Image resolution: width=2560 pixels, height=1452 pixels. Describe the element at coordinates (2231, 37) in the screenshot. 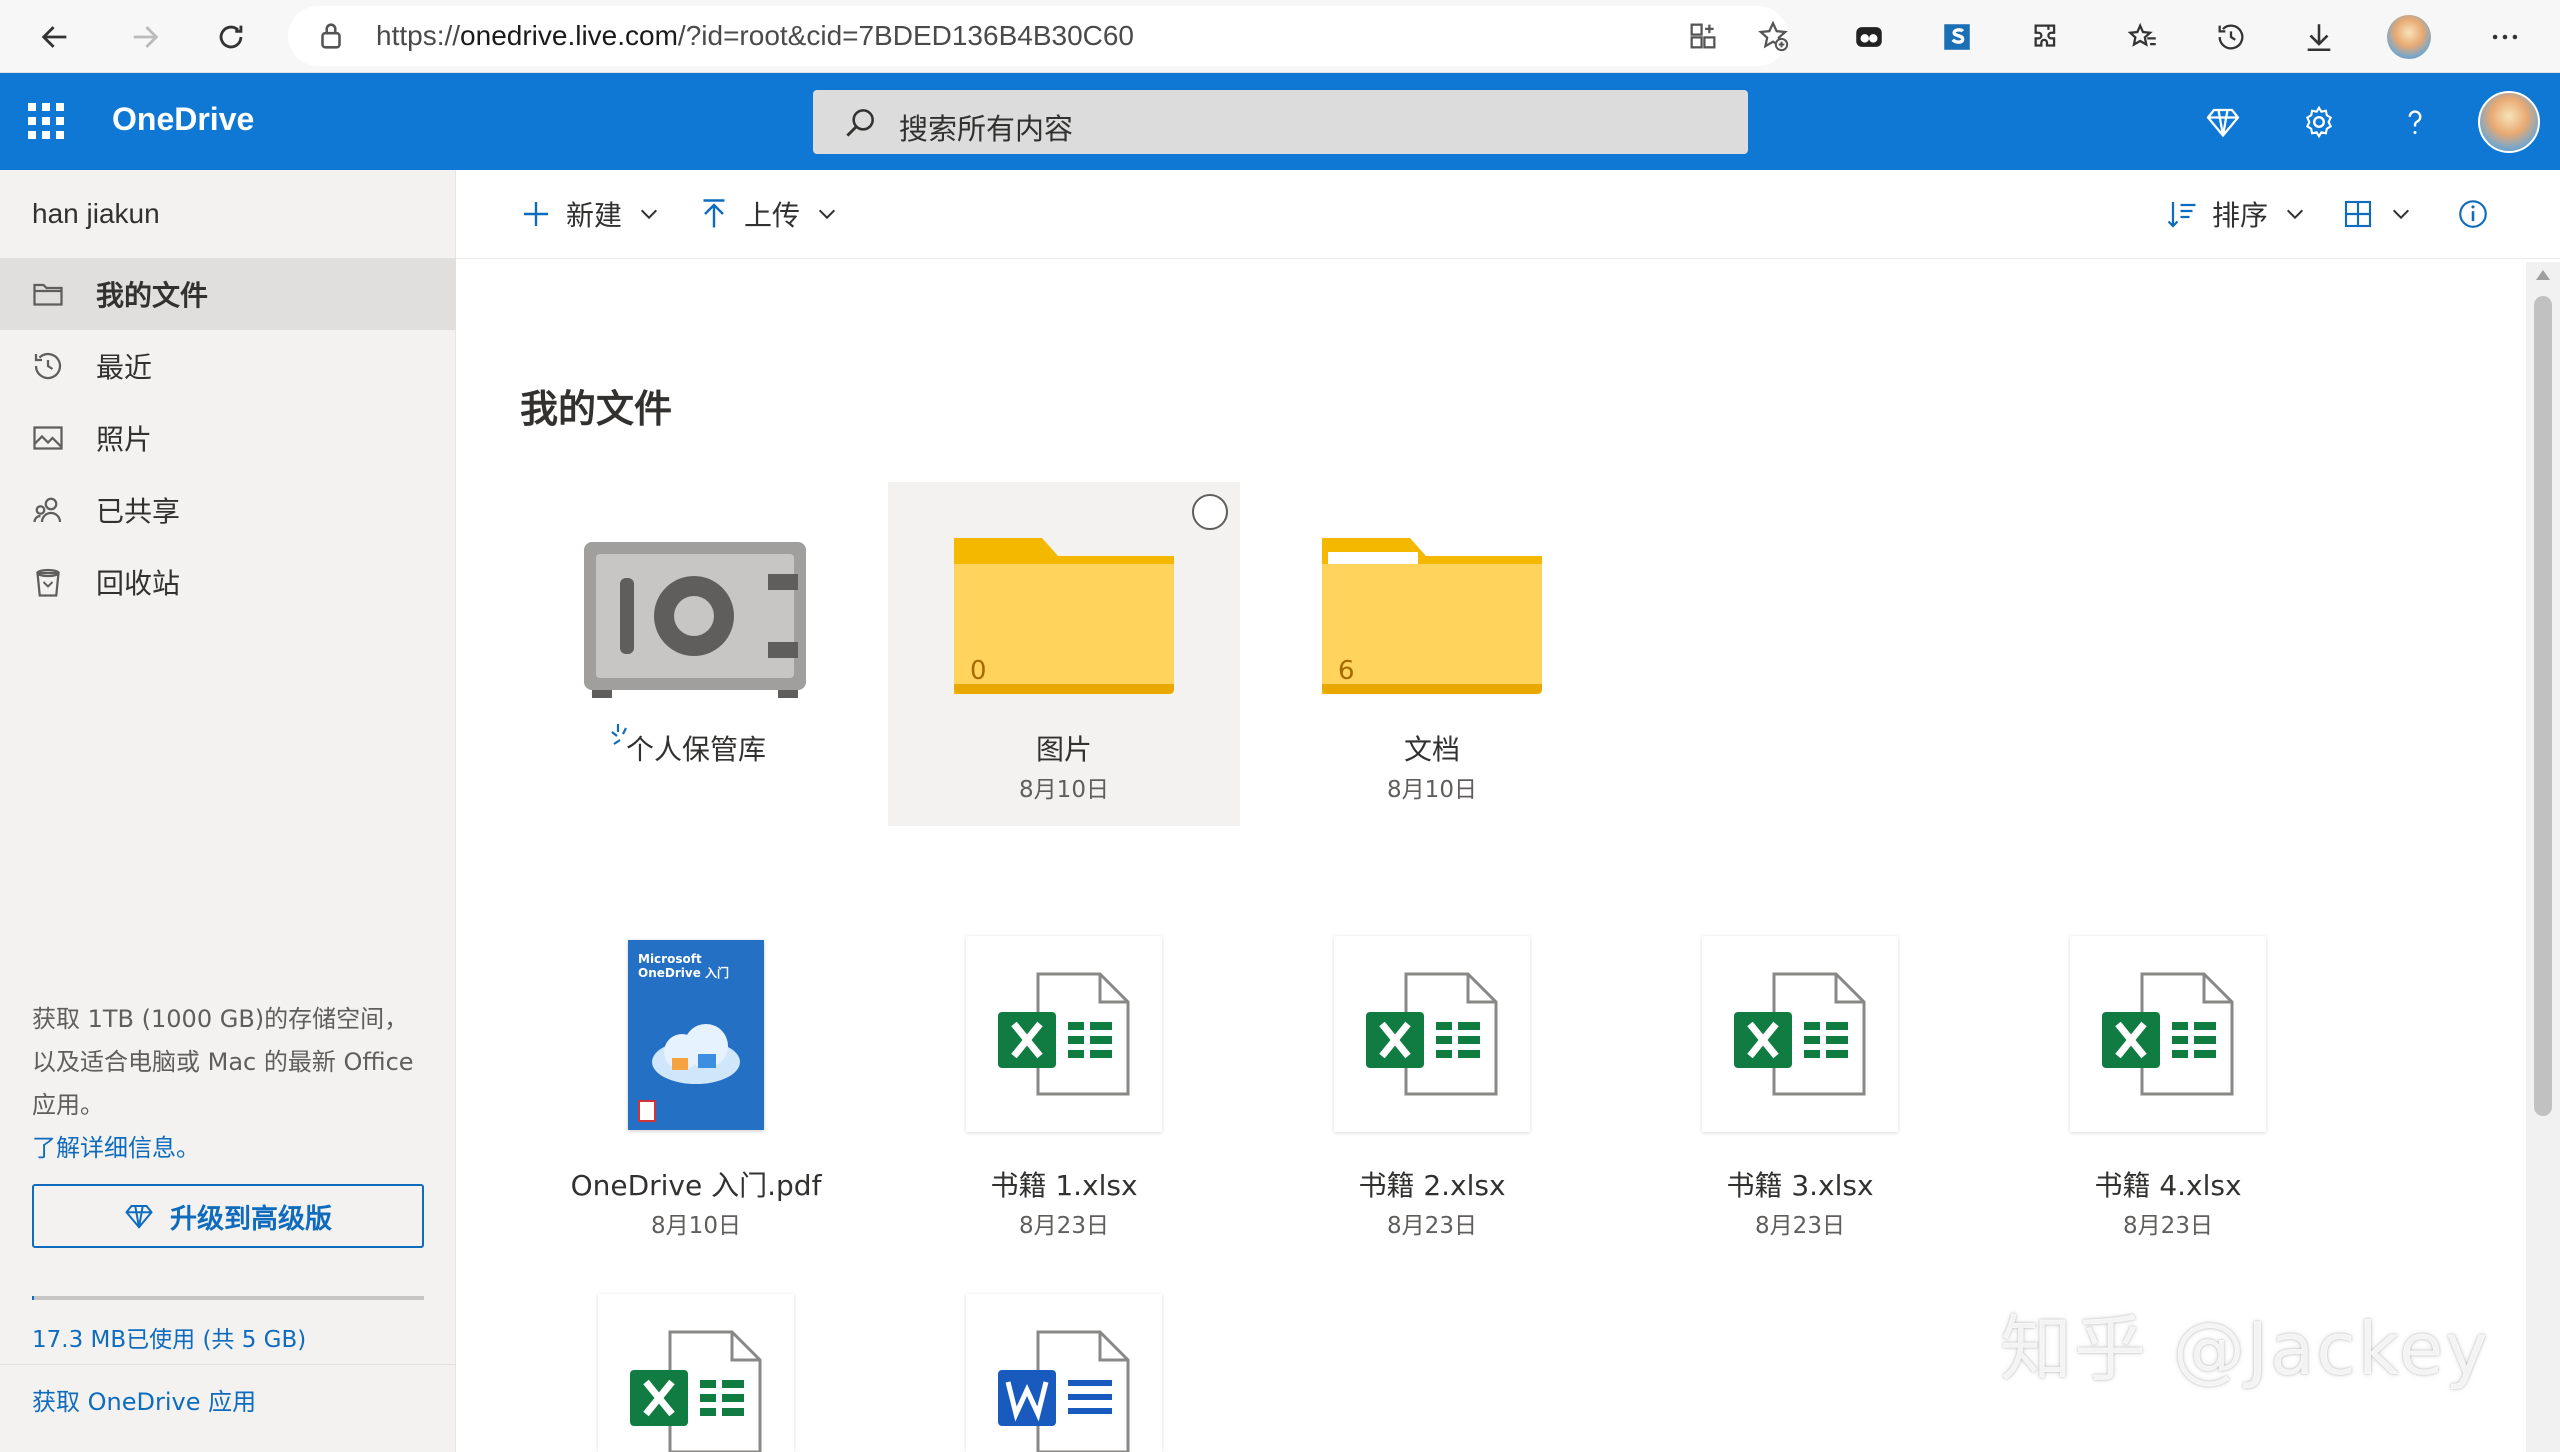

I see `history-icon` at that location.